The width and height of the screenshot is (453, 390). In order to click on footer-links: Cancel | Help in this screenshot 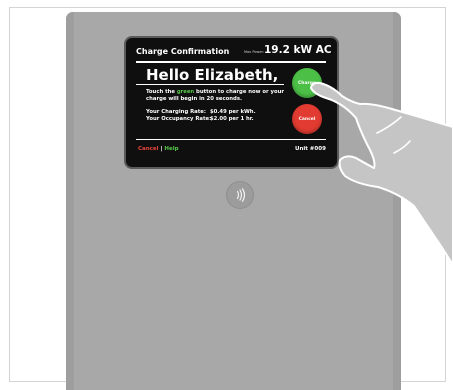, I will do `click(158, 149)`.